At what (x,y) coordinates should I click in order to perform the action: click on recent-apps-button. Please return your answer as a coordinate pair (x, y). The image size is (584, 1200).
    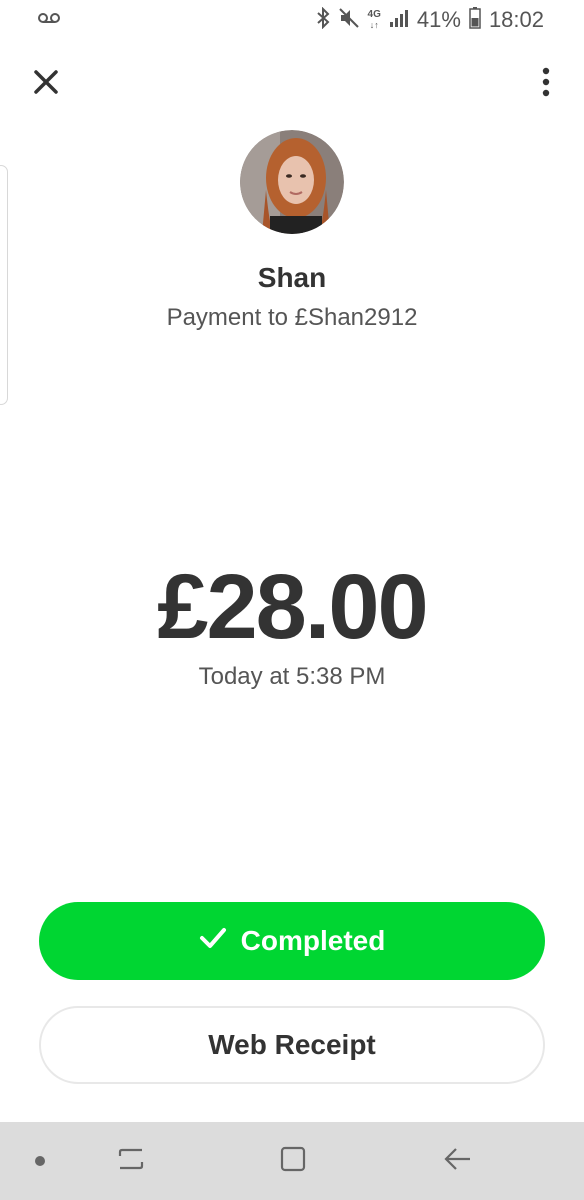
    Looking at the image, I should click on (131, 1161).